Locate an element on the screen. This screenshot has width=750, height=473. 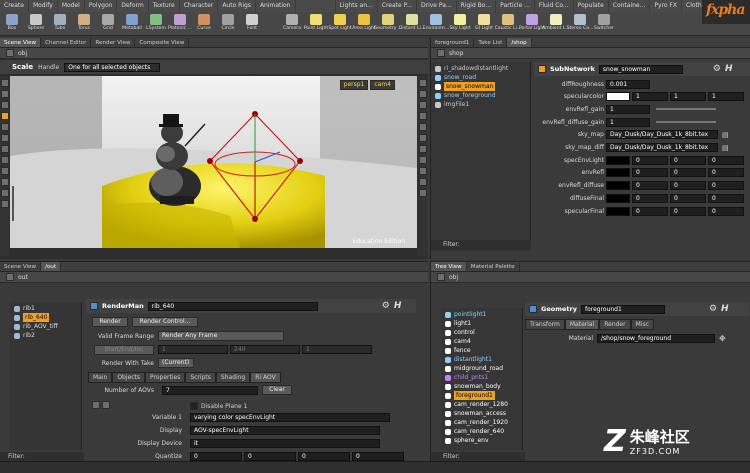
menu-tab: Animation is located at coordinates (276, 6).